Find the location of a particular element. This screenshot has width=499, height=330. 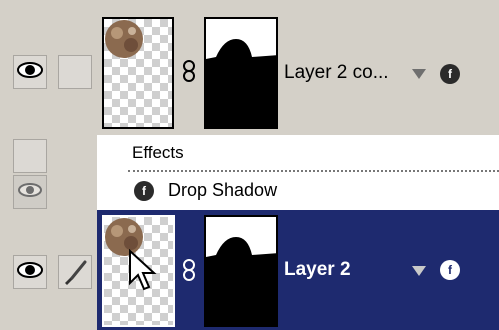

effects-header: Effects is located at coordinates (158, 152).